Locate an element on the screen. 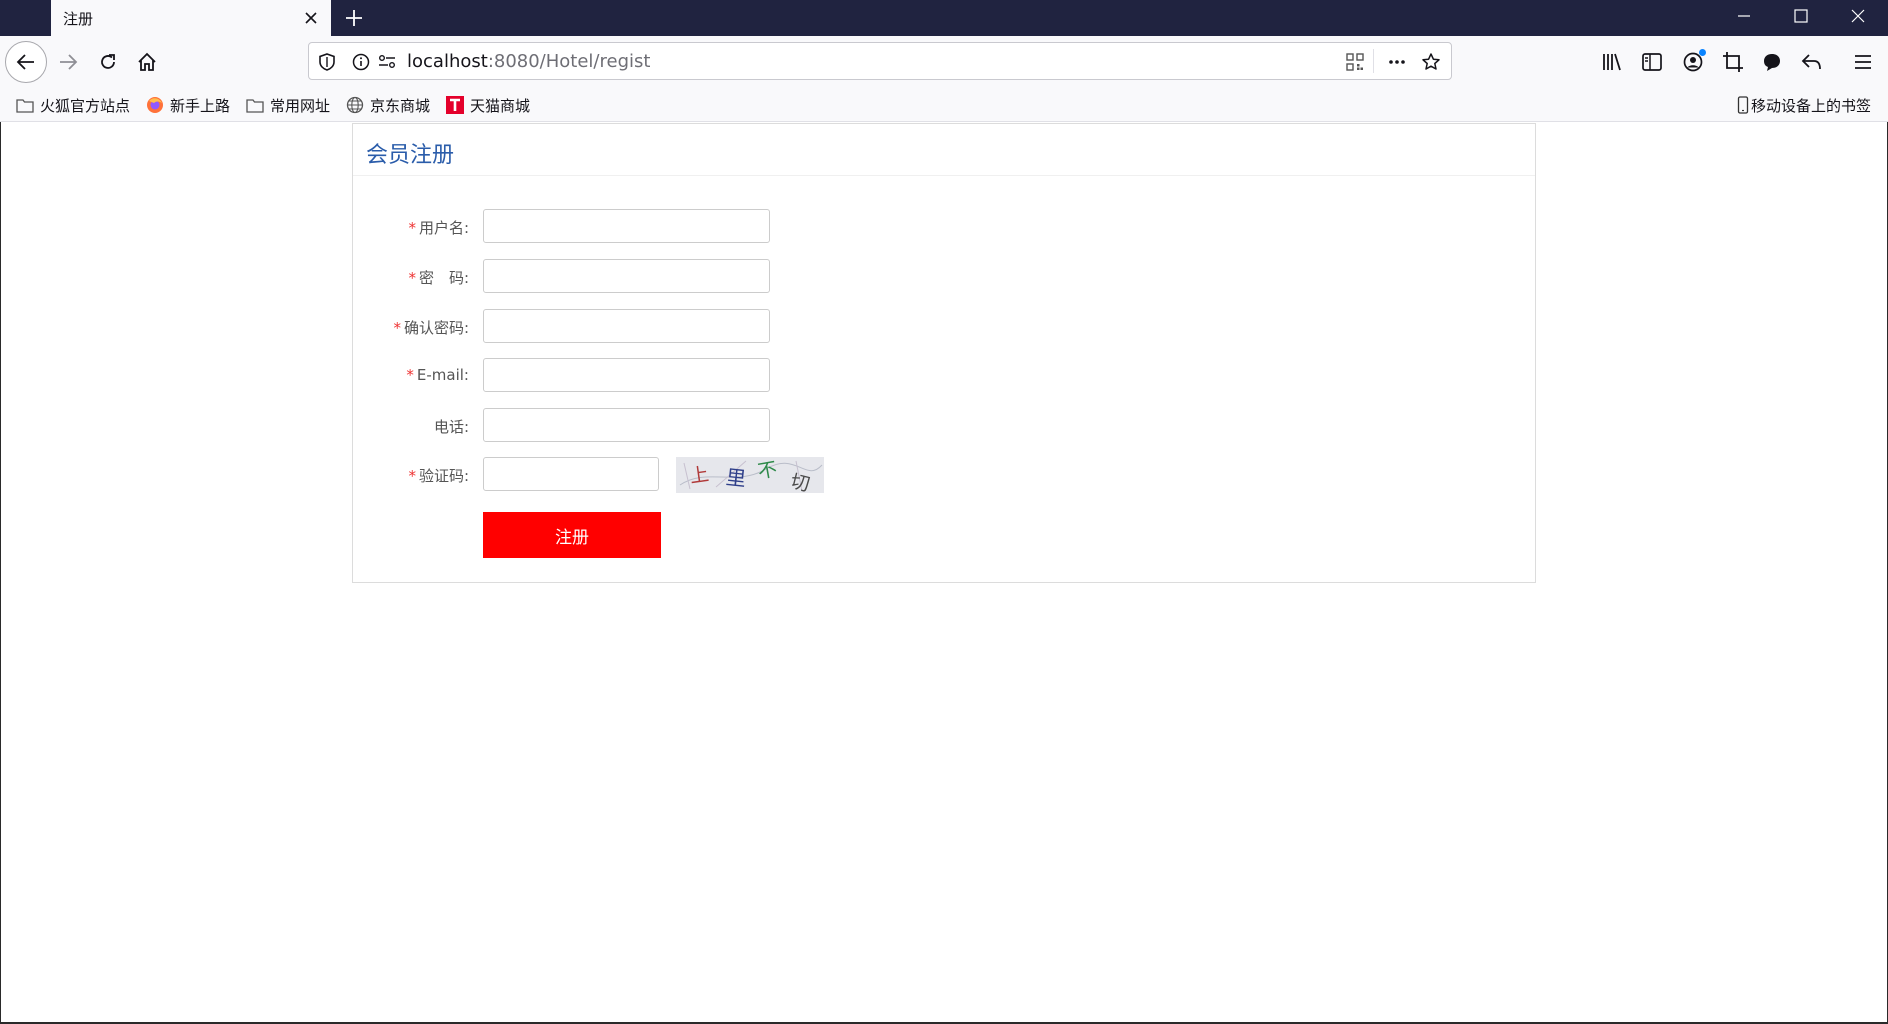  more-actions-icon is located at coordinates (1397, 62).